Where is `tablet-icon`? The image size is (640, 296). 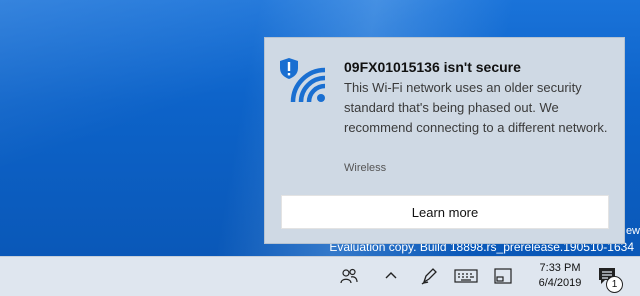 tablet-icon is located at coordinates (503, 276).